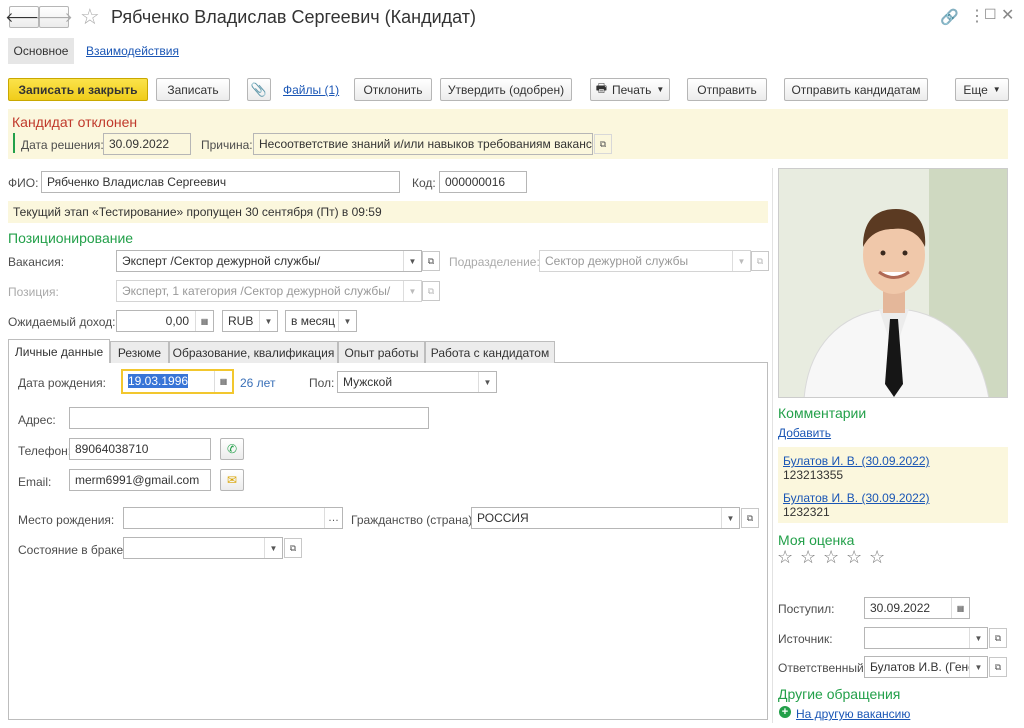  Describe the element at coordinates (54, 17) in the screenshot. I see `forward-button: 🡒` at that location.